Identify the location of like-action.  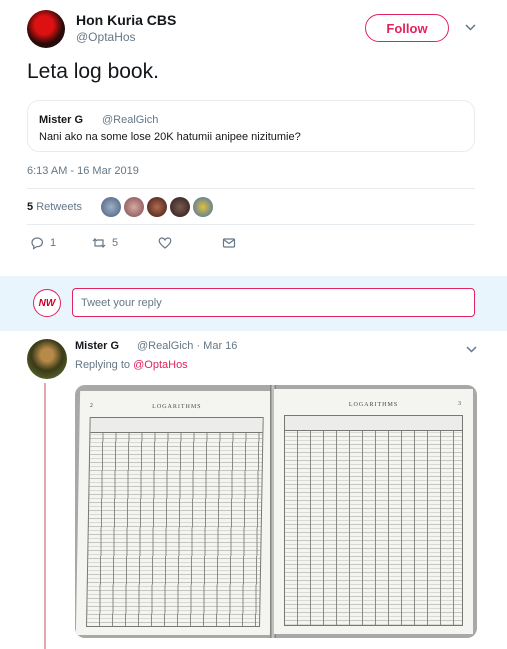
(165, 243).